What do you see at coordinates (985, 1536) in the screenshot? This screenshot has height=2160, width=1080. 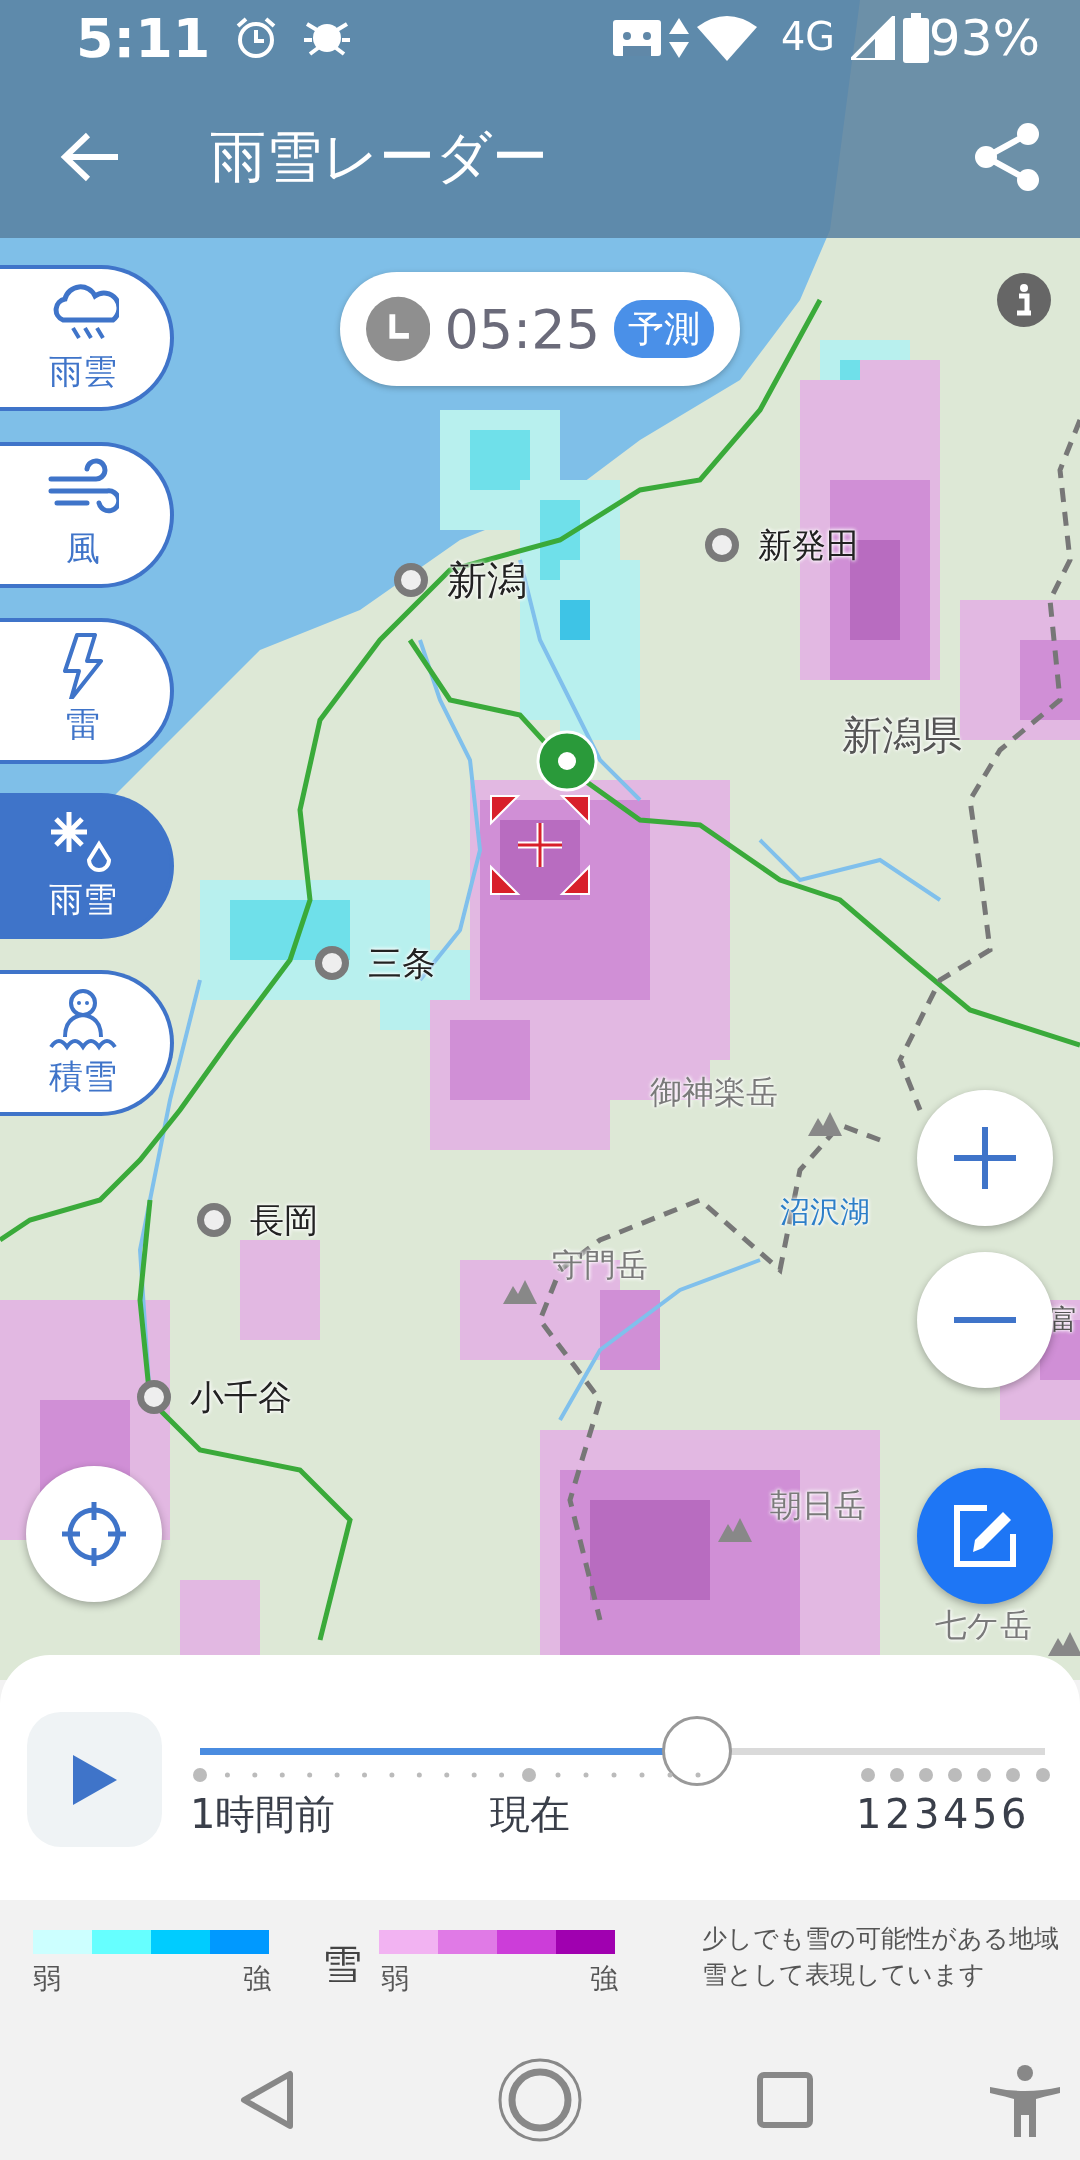 I see `edit-icon` at bounding box center [985, 1536].